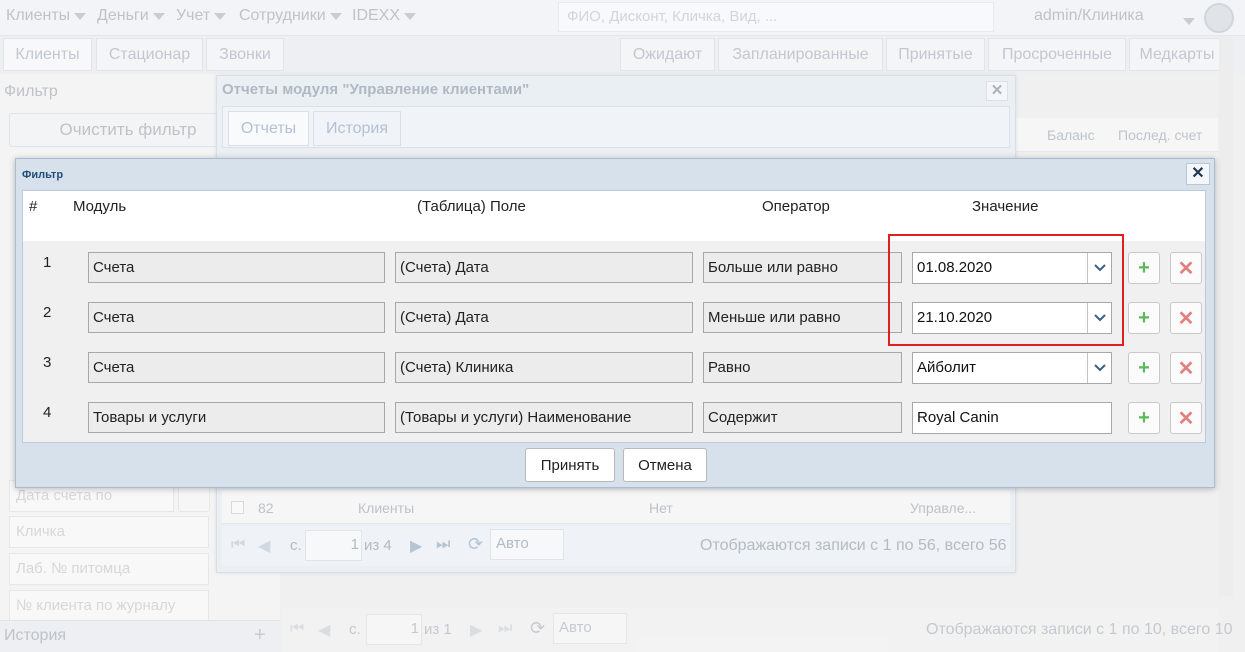 The height and width of the screenshot is (652, 1245). I want to click on operator-select: Больше или равно, so click(802, 267).